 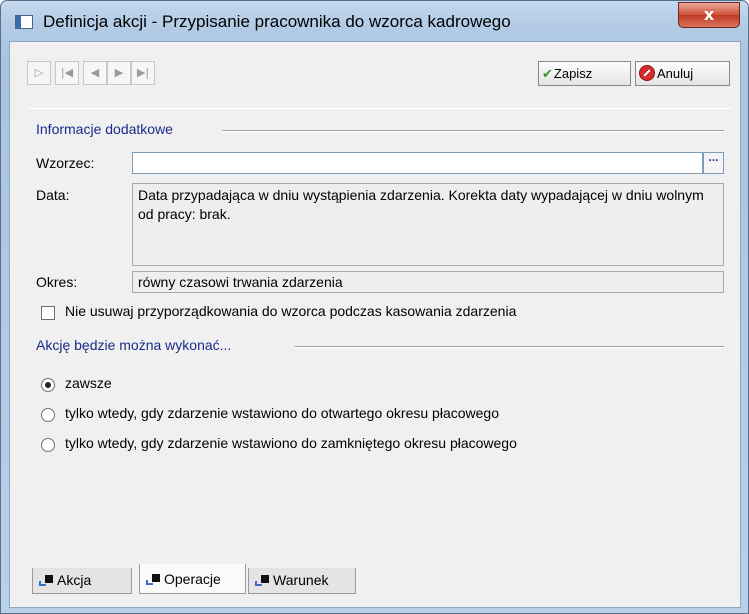 What do you see at coordinates (48, 445) in the screenshot?
I see `radio-closed-period` at bounding box center [48, 445].